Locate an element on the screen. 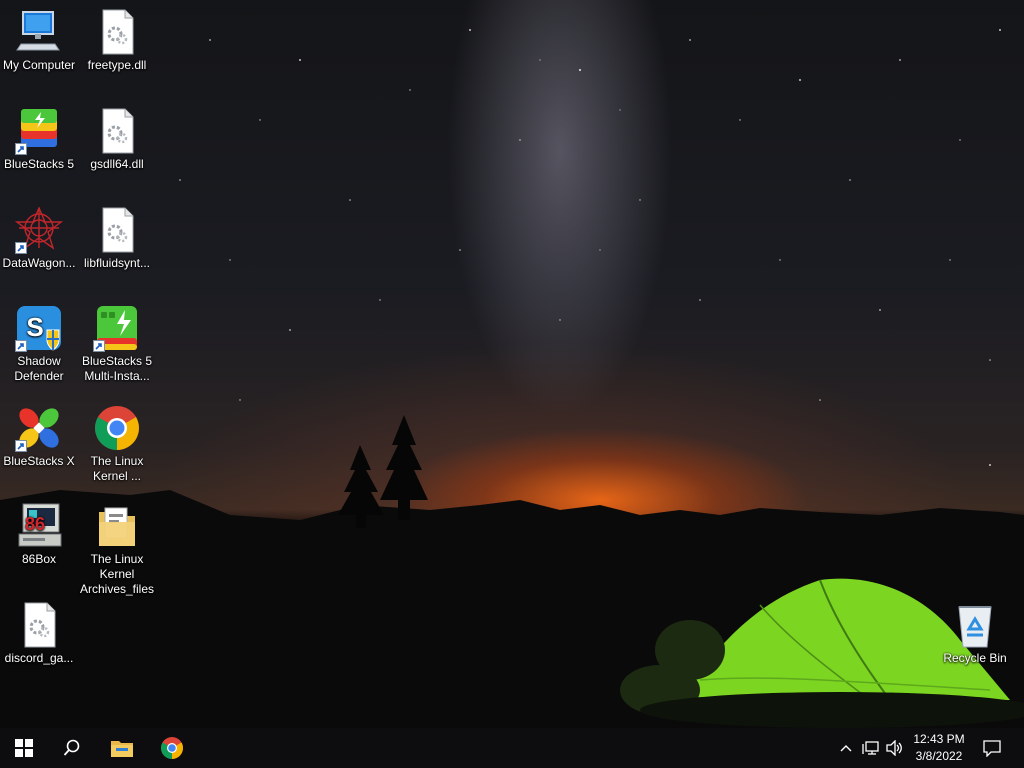 Image resolution: width=1024 pixels, height=768 pixels. desktop-icon-gsdll64-dll: gsdll64.dll is located at coordinates (117, 139).